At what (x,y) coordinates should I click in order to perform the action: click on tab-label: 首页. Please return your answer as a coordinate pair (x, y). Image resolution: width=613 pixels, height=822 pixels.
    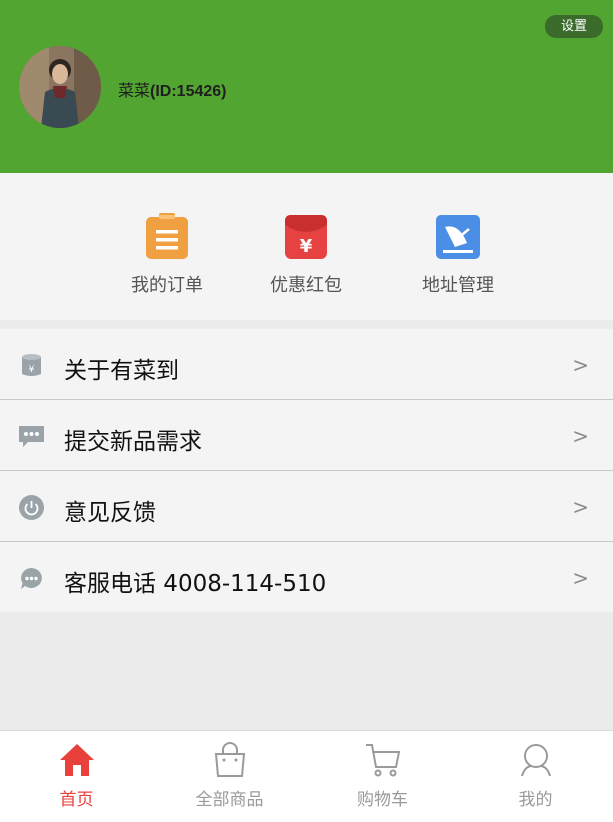
    Looking at the image, I should click on (76, 800).